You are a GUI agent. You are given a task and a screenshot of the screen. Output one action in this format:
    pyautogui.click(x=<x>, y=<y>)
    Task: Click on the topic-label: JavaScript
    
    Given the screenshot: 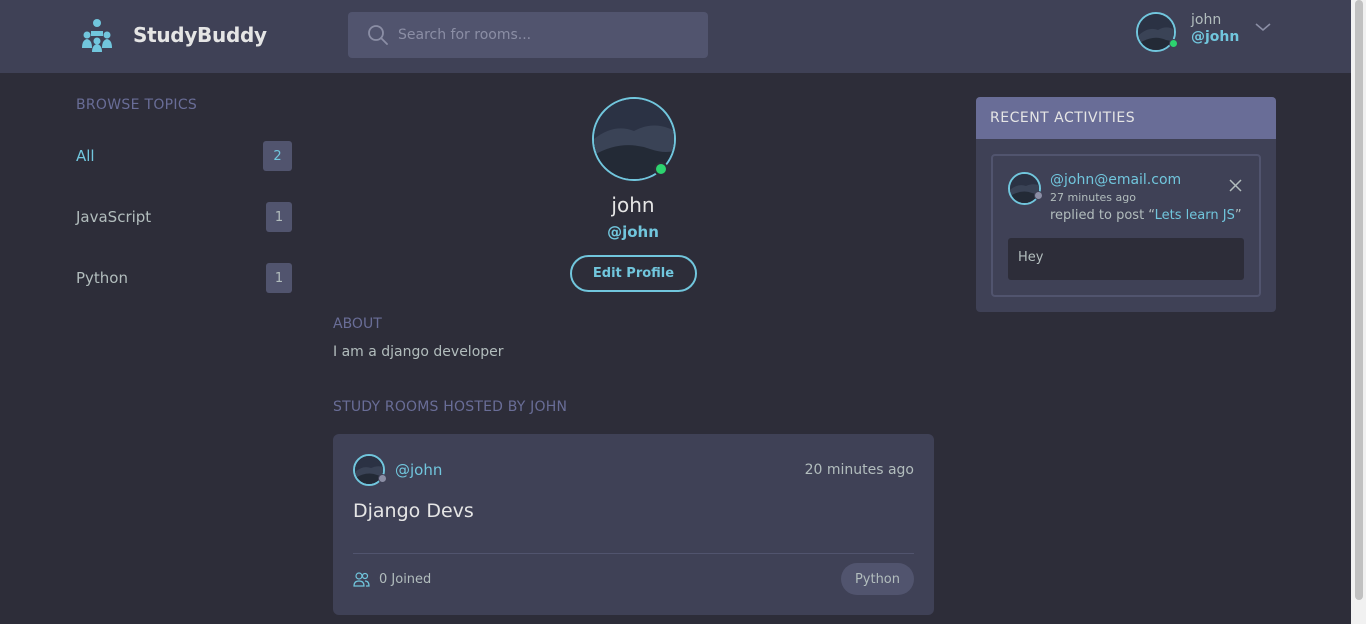 What is the action you would take?
    pyautogui.click(x=114, y=217)
    